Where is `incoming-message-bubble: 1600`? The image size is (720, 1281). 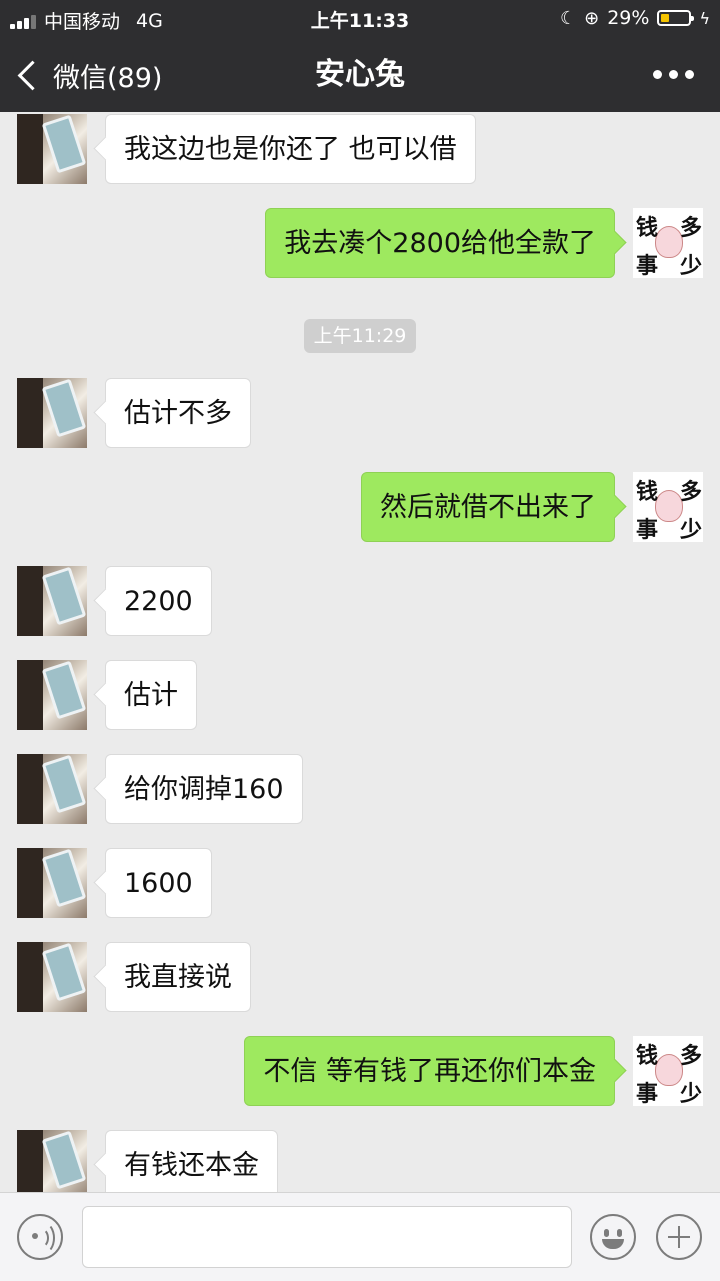
incoming-message-bubble: 1600 is located at coordinates (158, 883).